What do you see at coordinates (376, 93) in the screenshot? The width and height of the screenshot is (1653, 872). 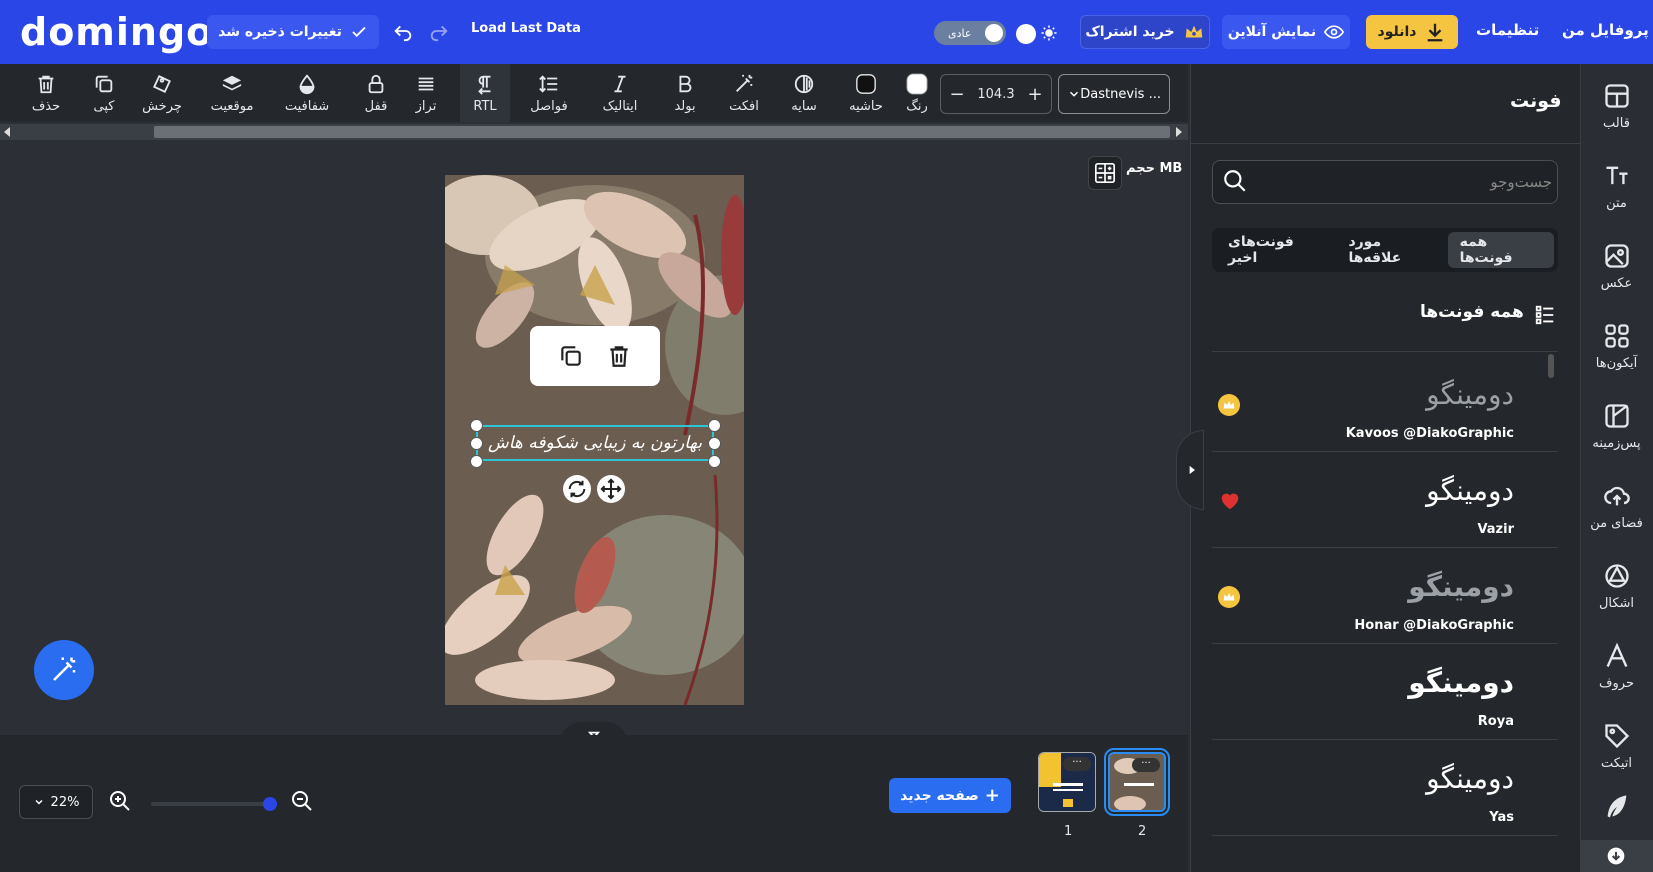 I see `lock-tool: قفل` at bounding box center [376, 93].